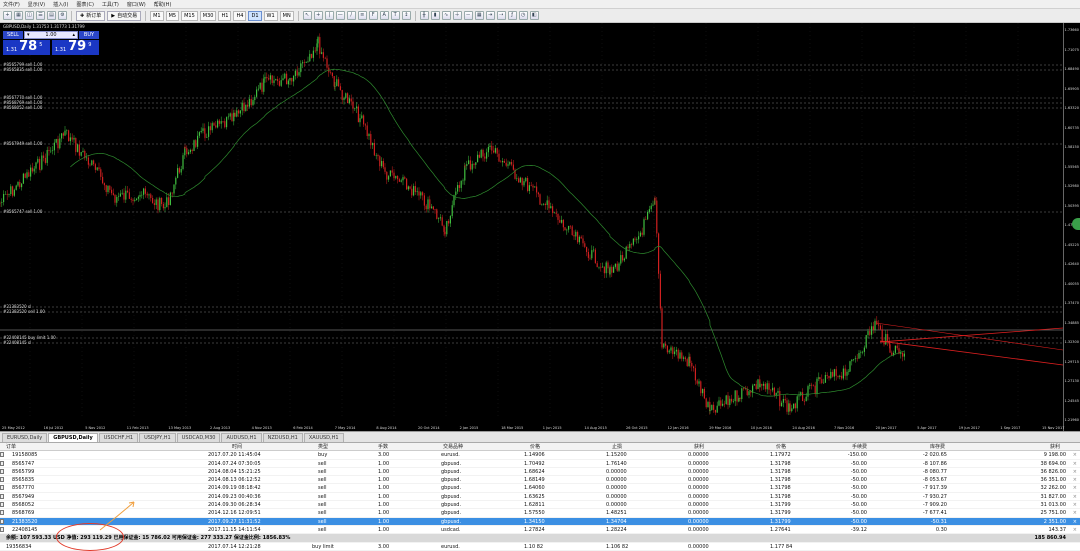 The image size is (1080, 551). What do you see at coordinates (241, 437) in the screenshot?
I see `tab-audusd-h1: AUDUSD,H1` at bounding box center [241, 437].